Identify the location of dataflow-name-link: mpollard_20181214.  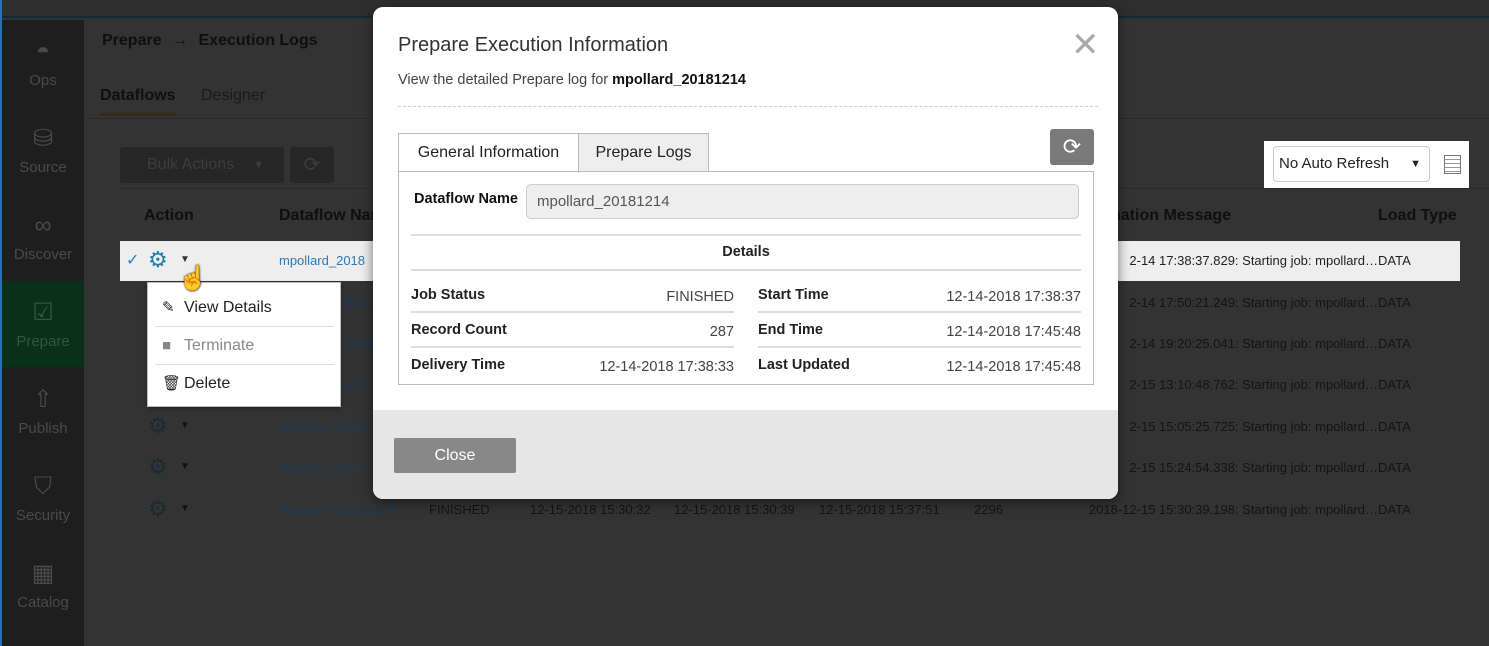
(336, 509).